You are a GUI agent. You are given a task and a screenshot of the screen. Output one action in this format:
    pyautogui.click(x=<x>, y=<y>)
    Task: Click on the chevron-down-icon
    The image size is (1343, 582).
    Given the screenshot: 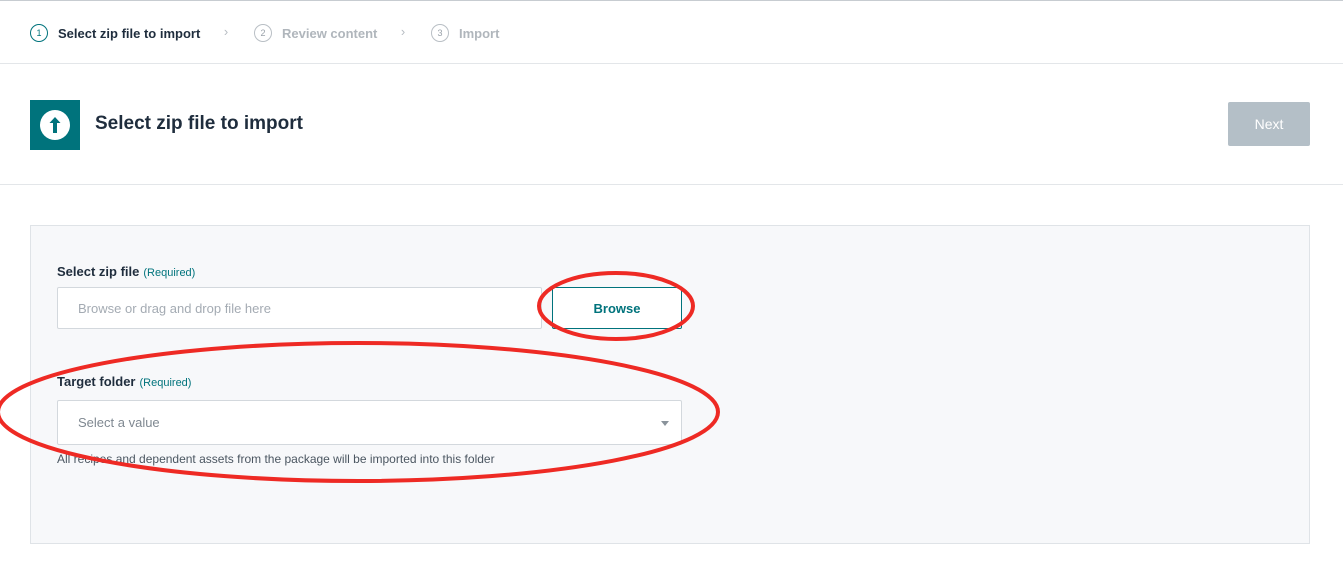 What is the action you would take?
    pyautogui.click(x=665, y=423)
    